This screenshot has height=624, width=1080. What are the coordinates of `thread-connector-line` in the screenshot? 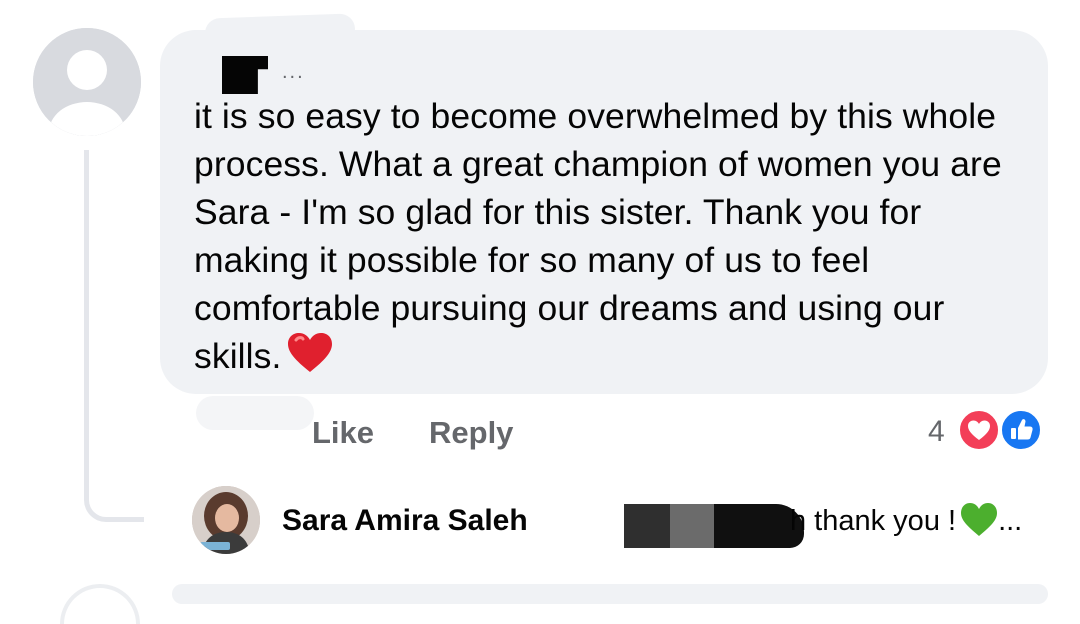 It's located at (114, 336).